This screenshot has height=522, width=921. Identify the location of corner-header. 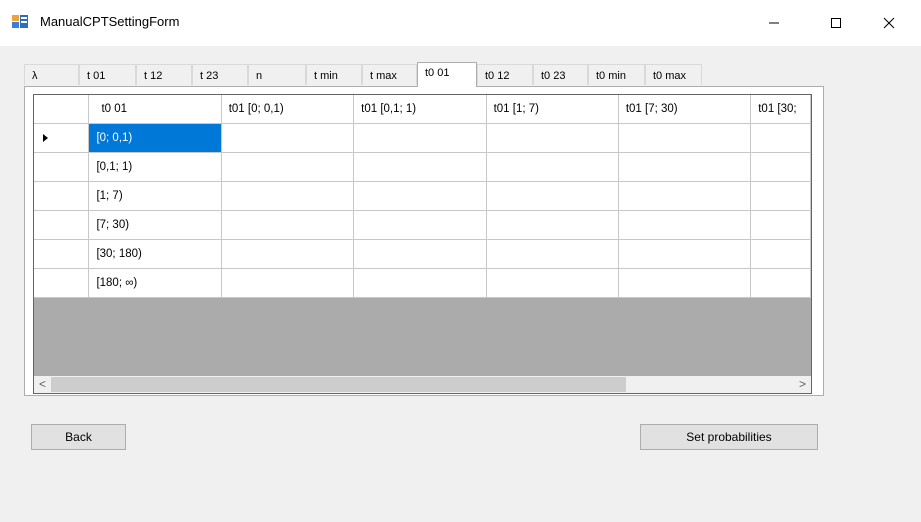
(62, 109).